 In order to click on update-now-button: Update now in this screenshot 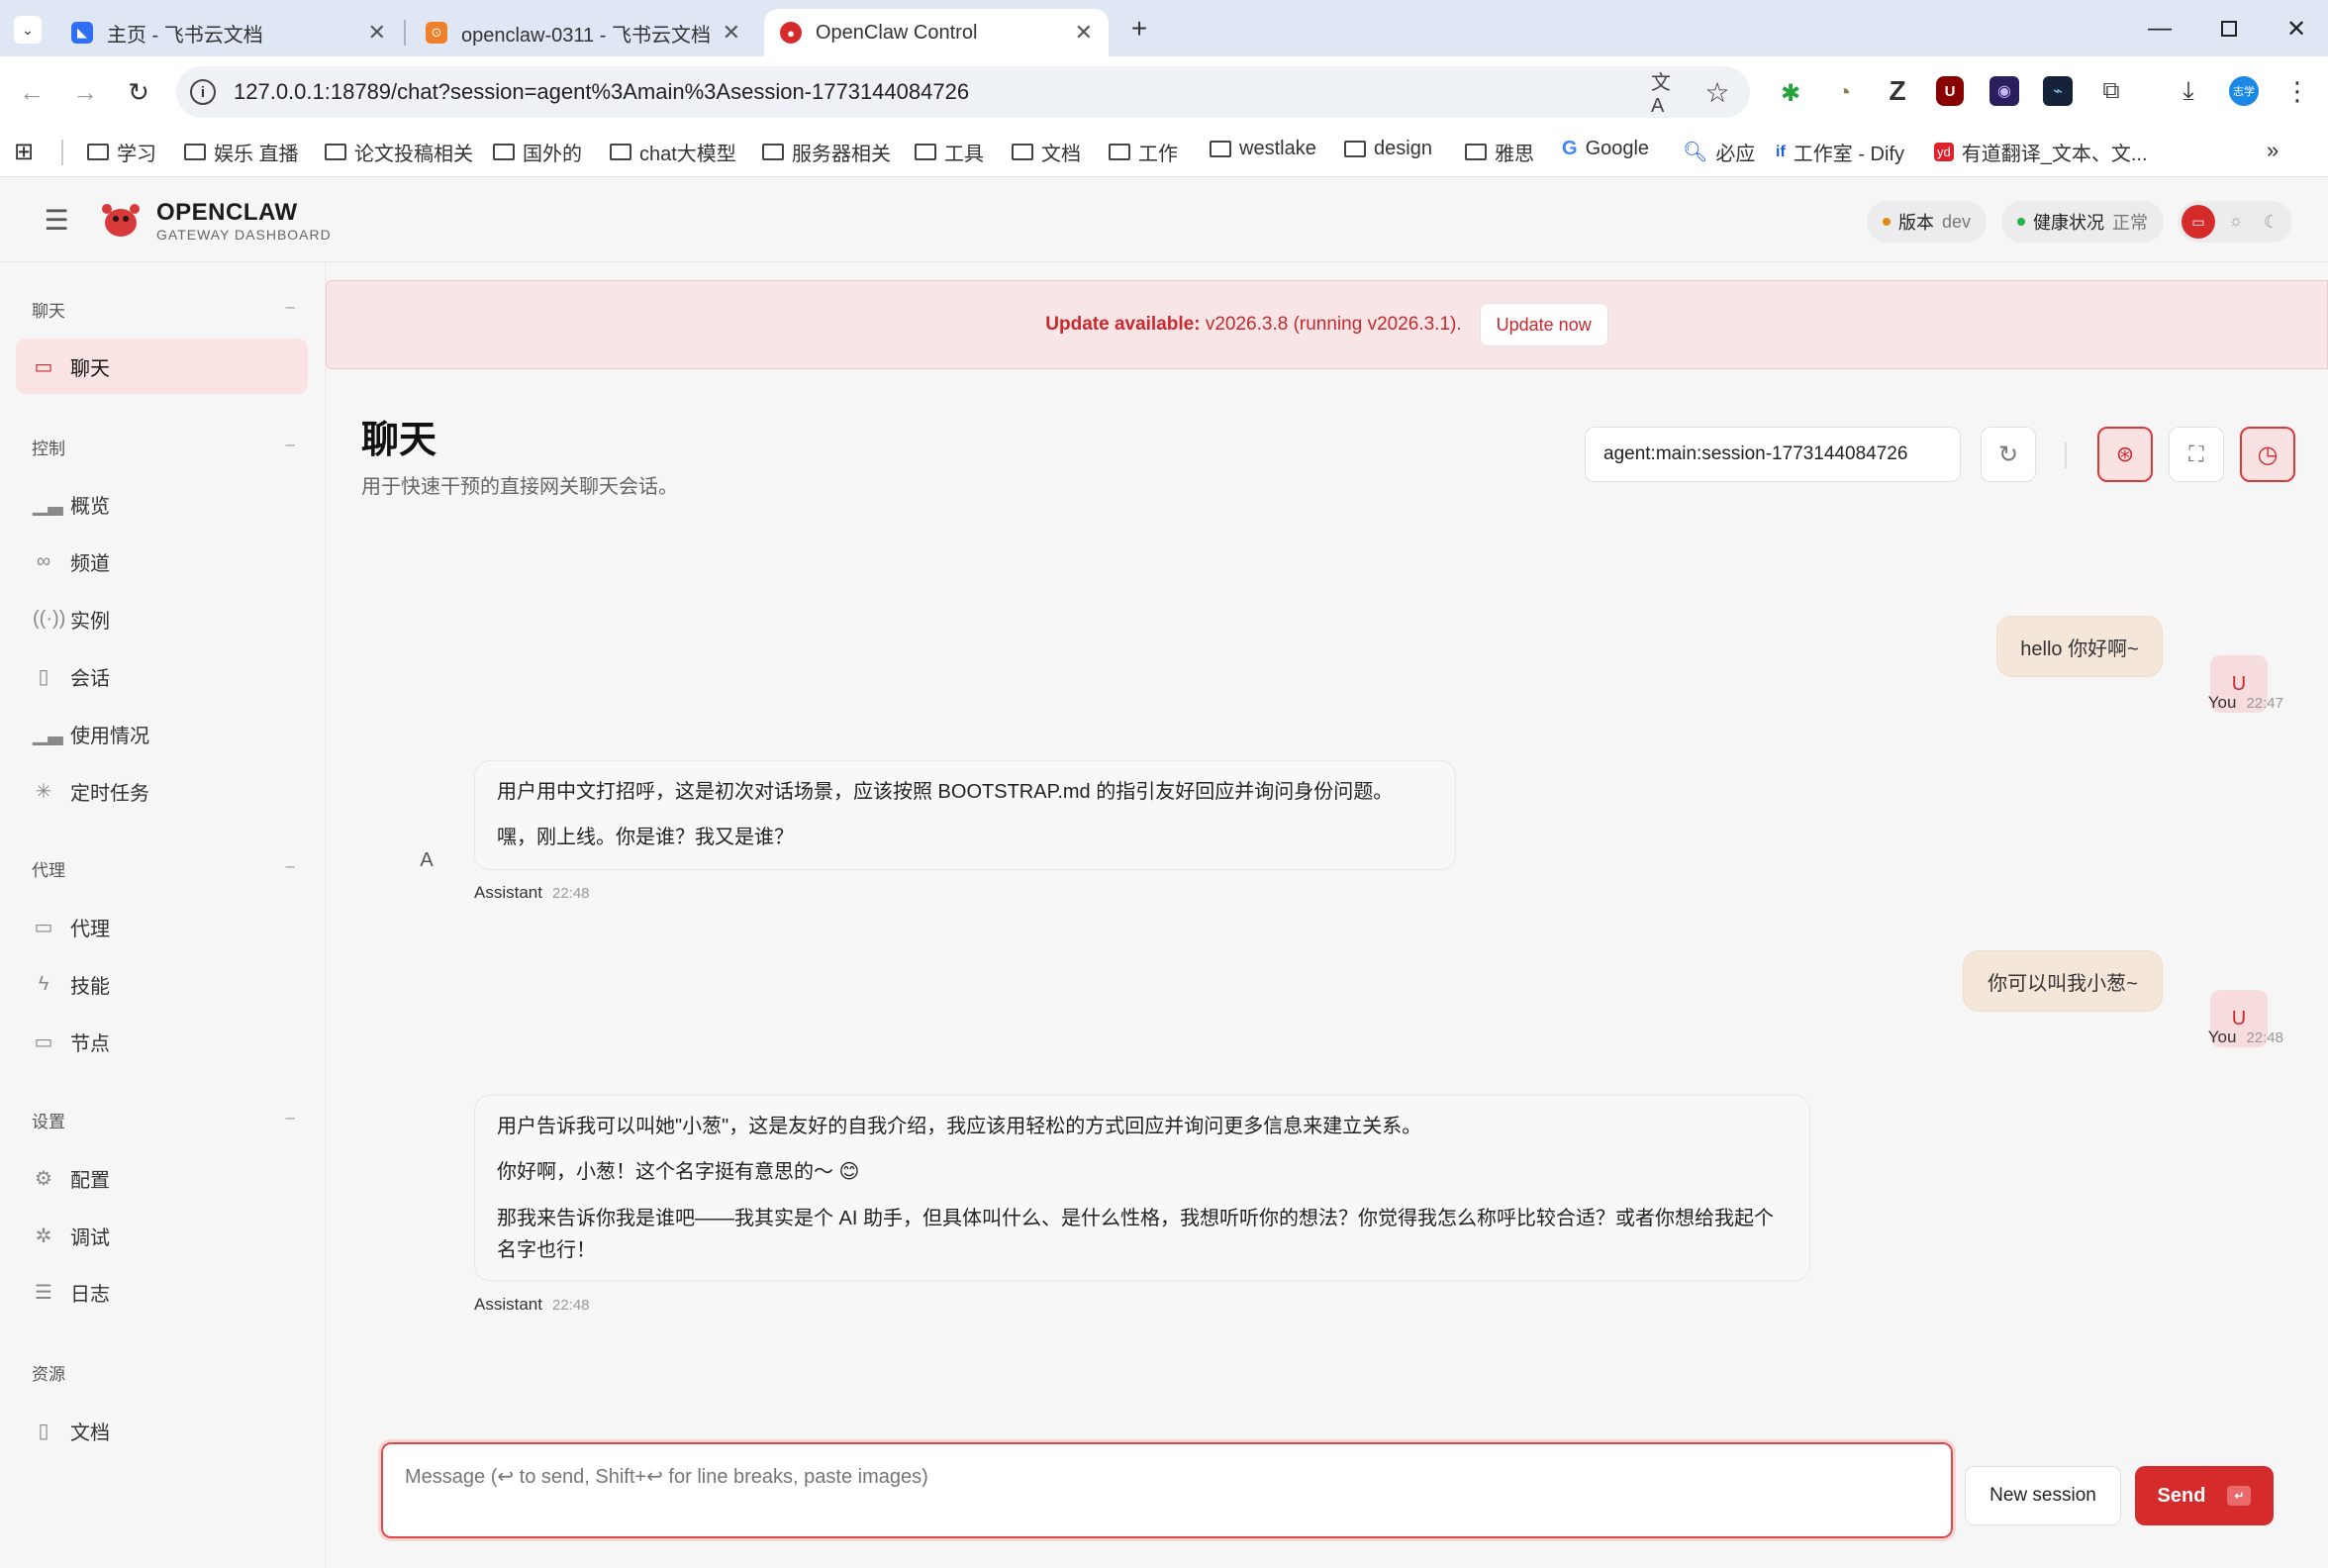, I will do `click(1543, 324)`.